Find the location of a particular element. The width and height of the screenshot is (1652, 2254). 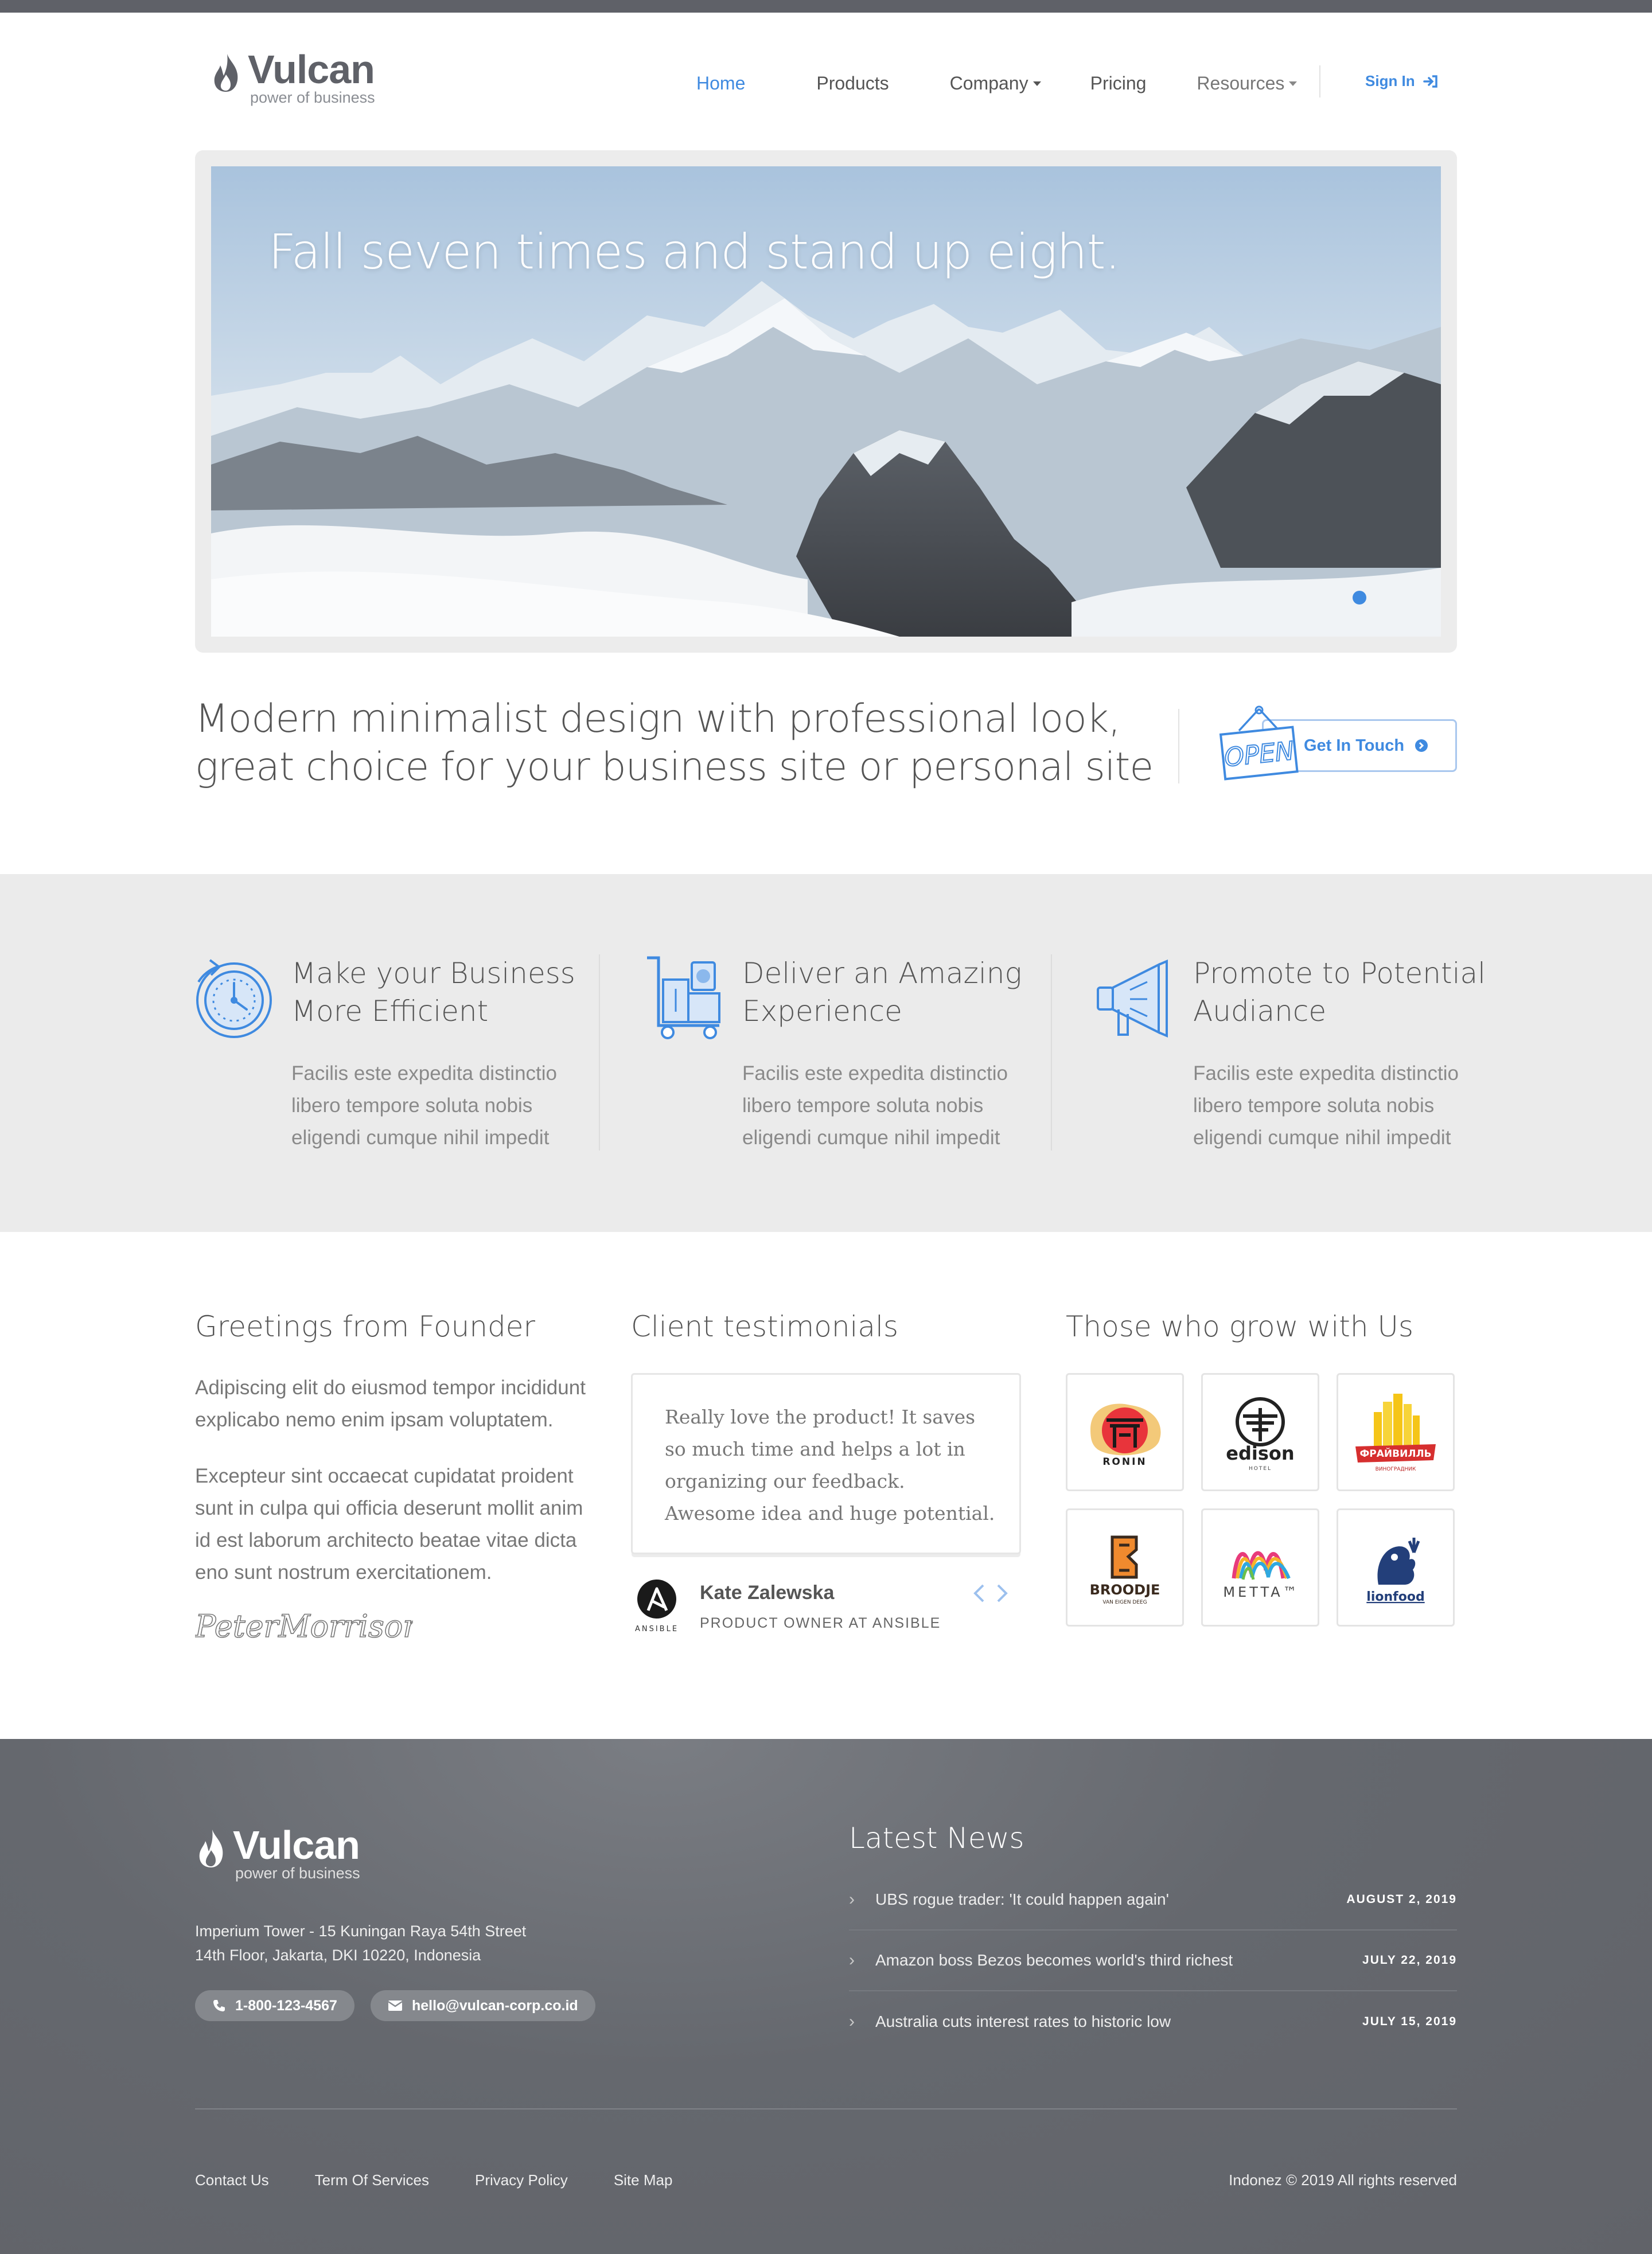

broodje-logo: BROODJE VAN EIGEN DEEG is located at coordinates (1125, 1570).